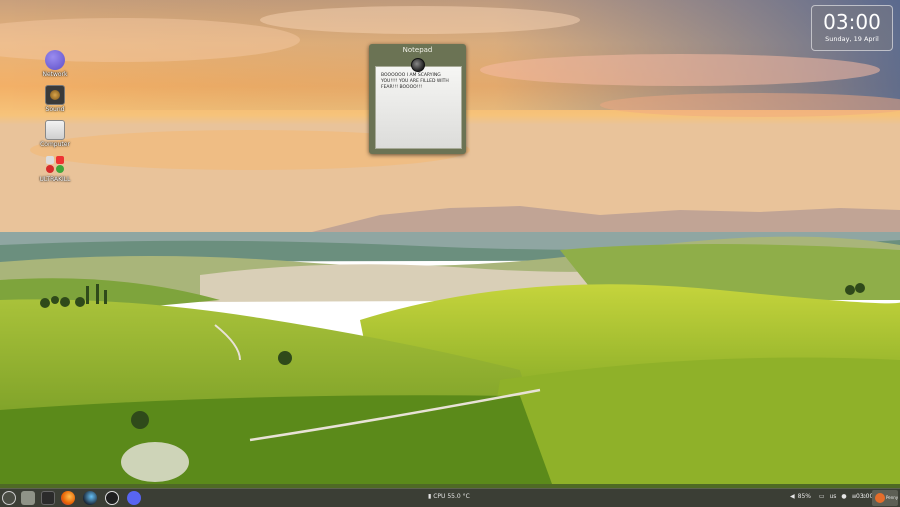 The image size is (900, 507). Describe the element at coordinates (68, 498) in the screenshot. I see `firefox-icon` at that location.